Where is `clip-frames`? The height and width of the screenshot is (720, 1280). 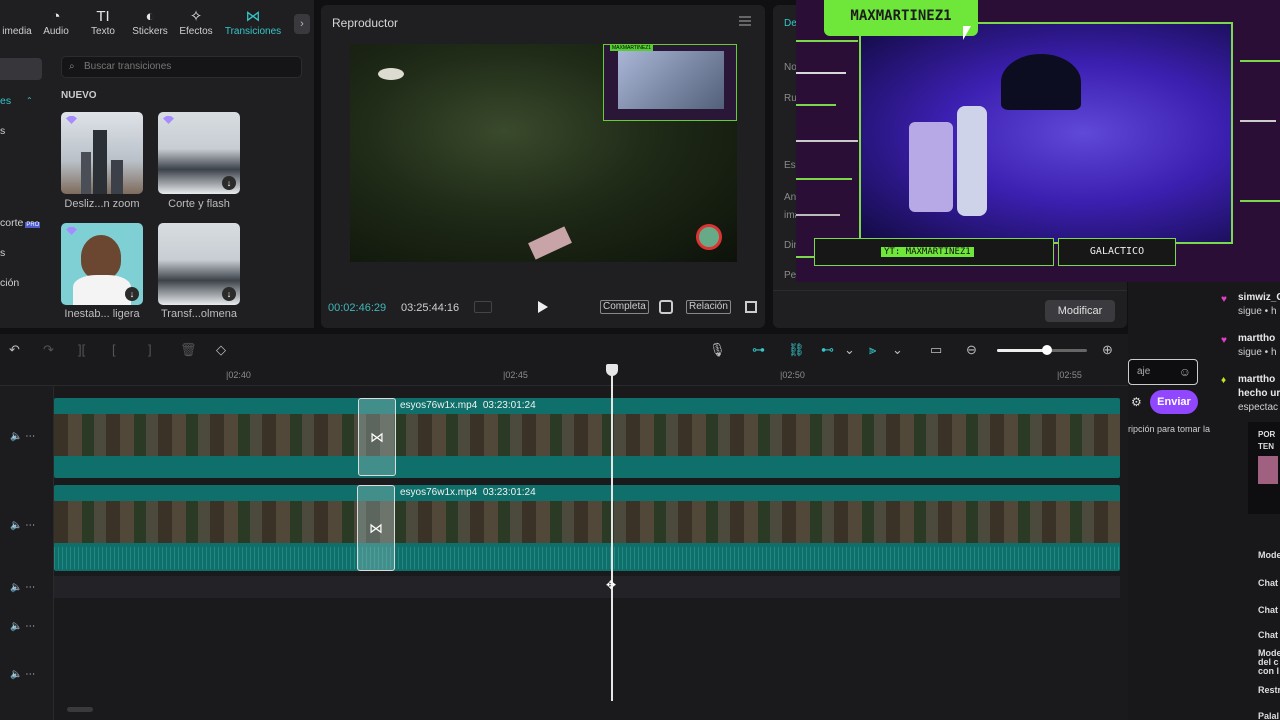
clip-frames is located at coordinates (587, 435).